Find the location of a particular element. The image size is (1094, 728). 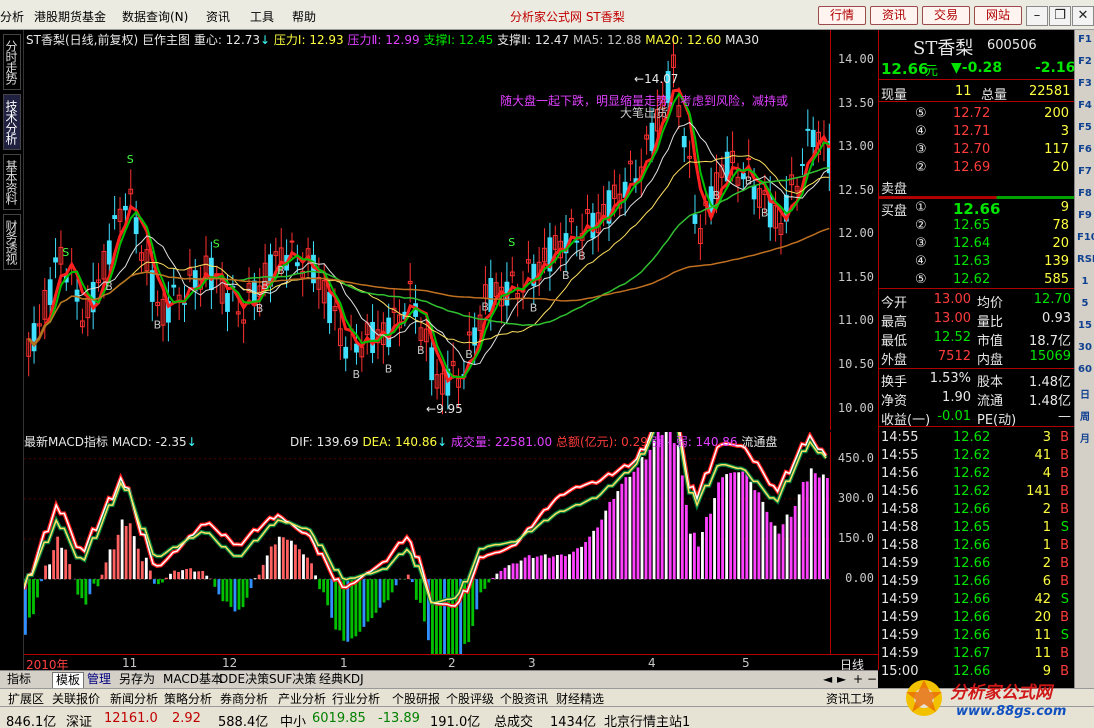

nav-item: 行业分析 is located at coordinates (356, 698).